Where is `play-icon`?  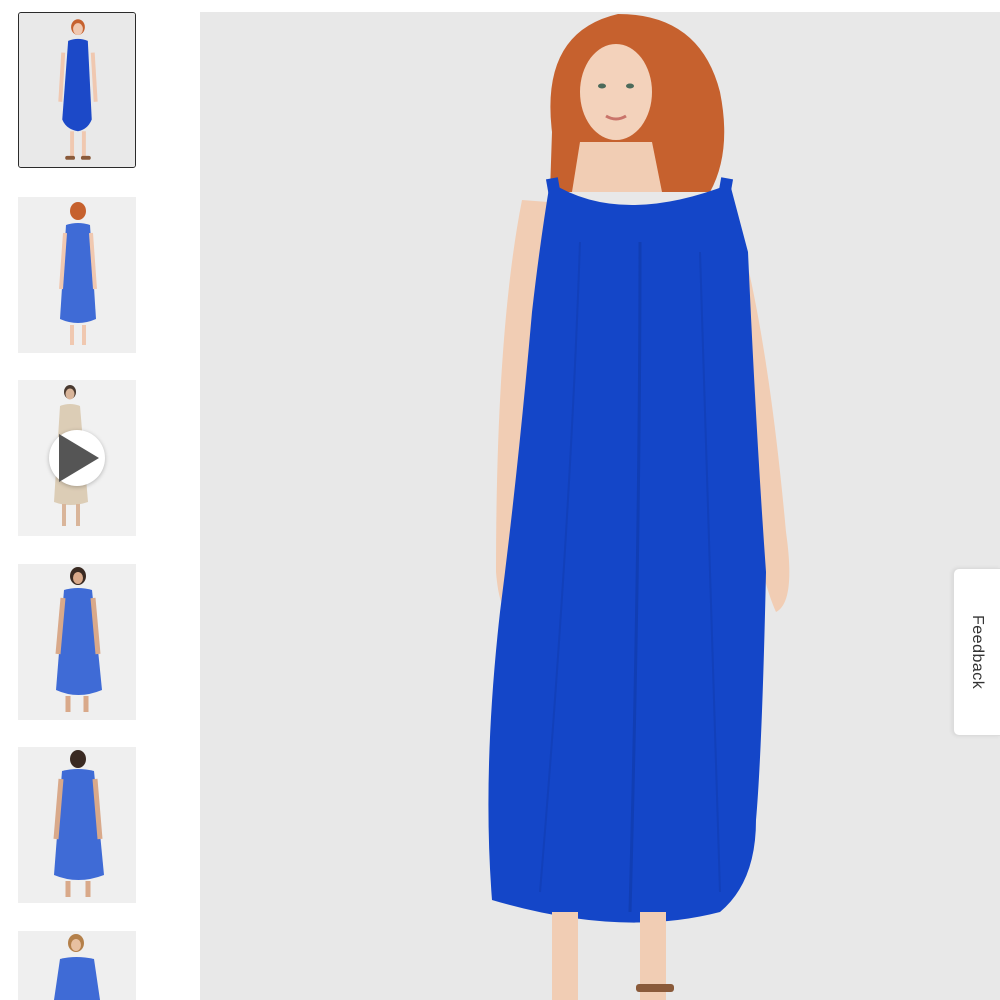 play-icon is located at coordinates (79, 458).